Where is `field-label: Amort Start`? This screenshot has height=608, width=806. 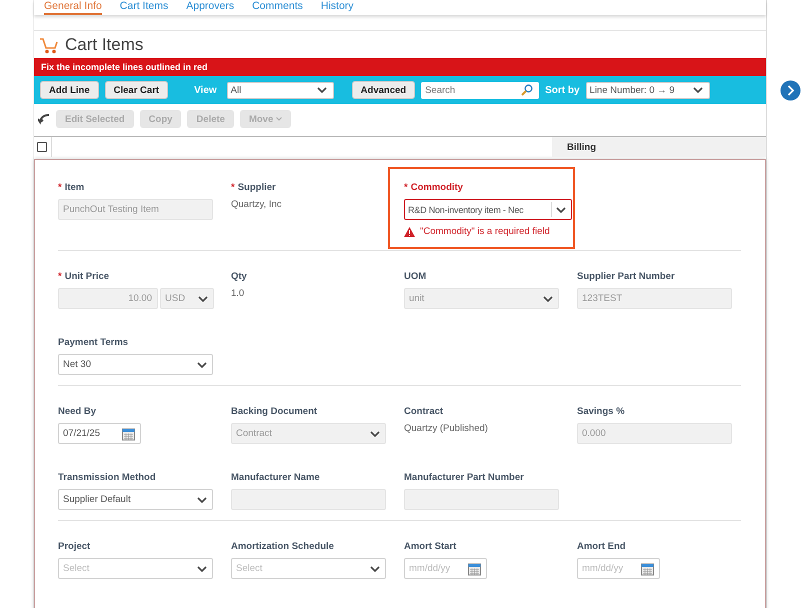
field-label: Amort Start is located at coordinates (430, 546).